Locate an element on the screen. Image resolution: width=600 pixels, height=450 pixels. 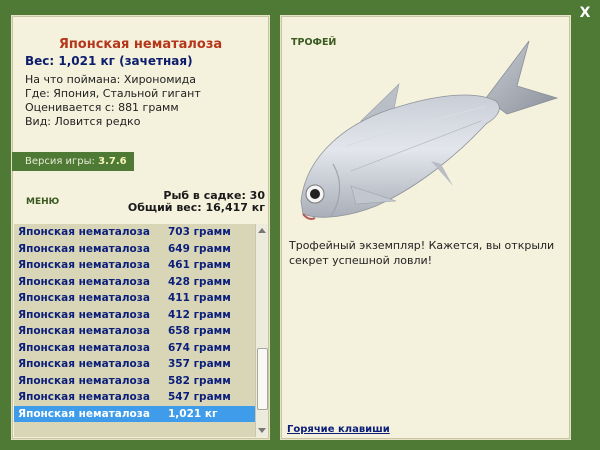
fish-bait: На что поймана: Хирономида is located at coordinates (110, 79).